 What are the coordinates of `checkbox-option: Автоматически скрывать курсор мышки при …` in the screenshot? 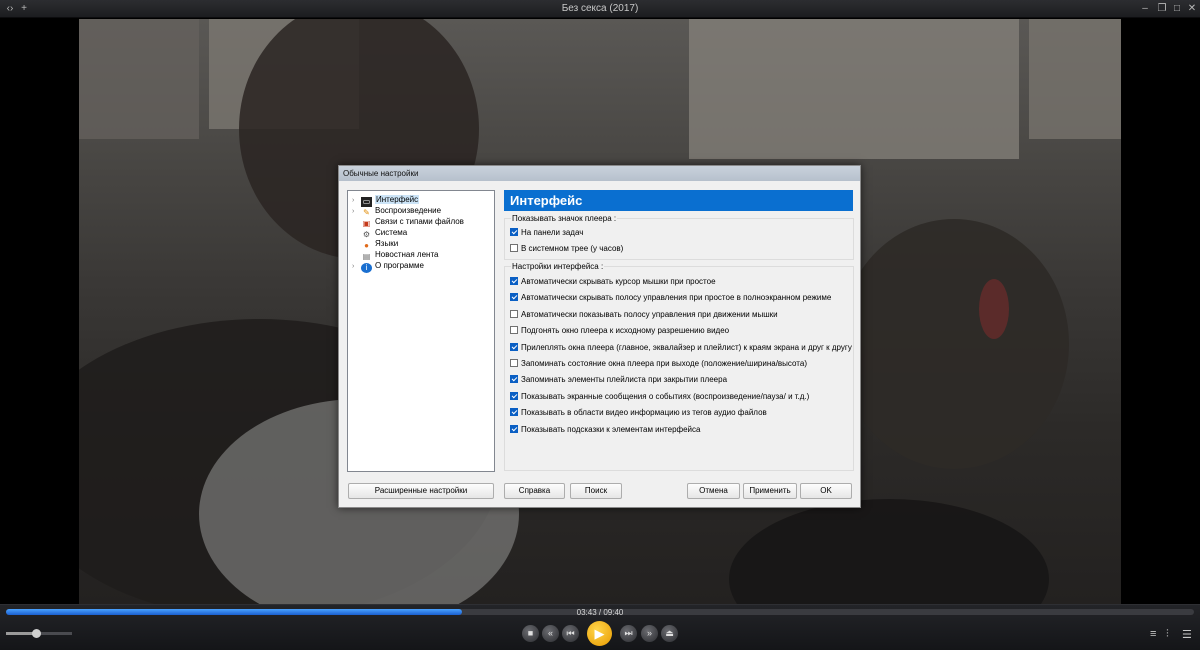 It's located at (613, 281).